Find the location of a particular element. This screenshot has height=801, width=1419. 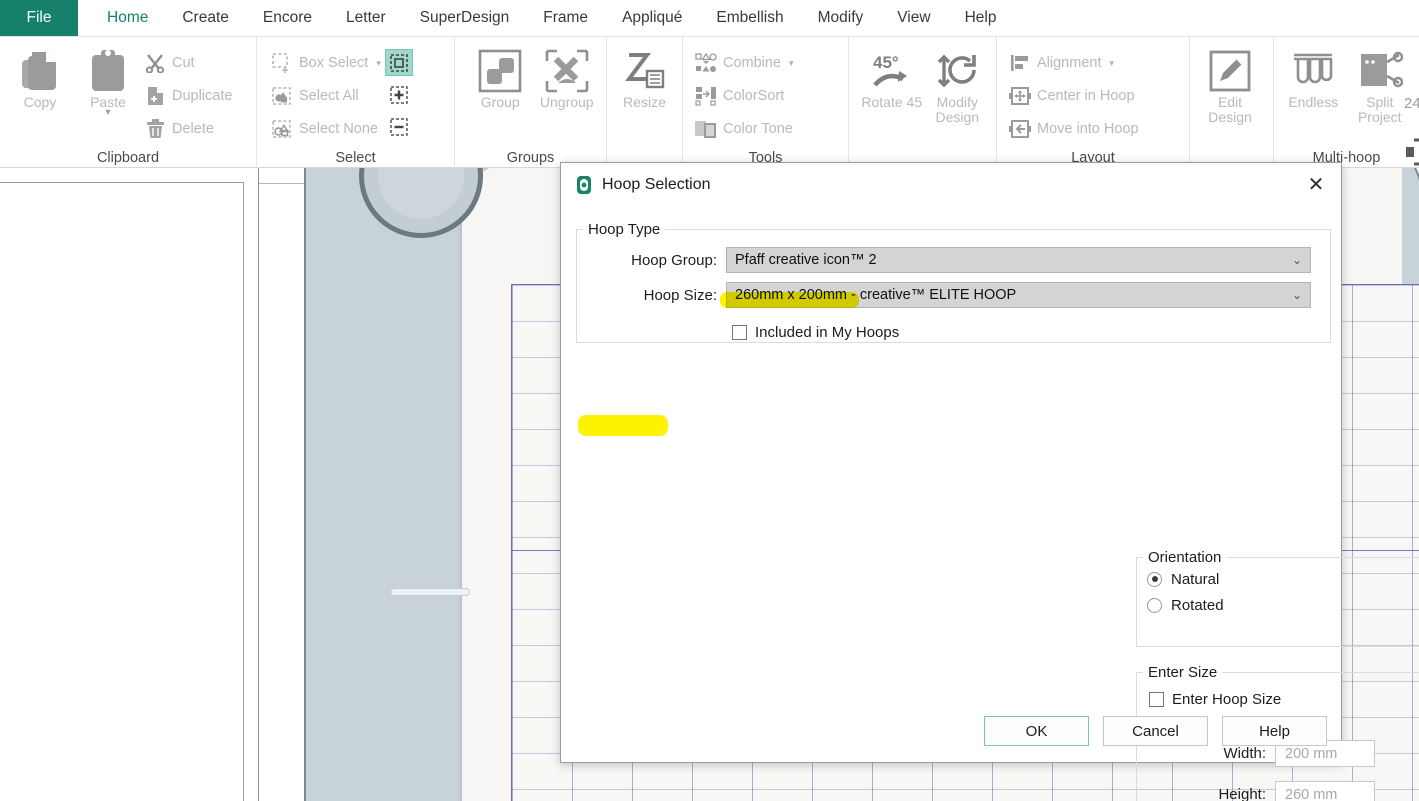

tab-create: Create is located at coordinates (205, 18).